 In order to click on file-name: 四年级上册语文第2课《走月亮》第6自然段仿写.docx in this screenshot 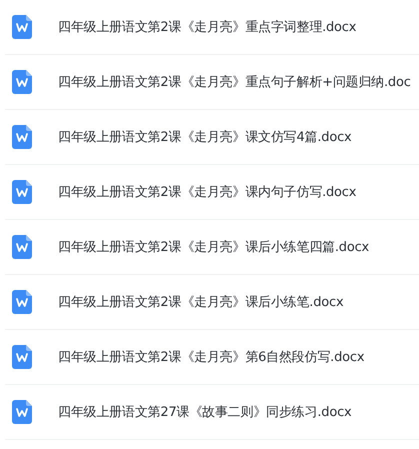, I will do `click(211, 357)`.